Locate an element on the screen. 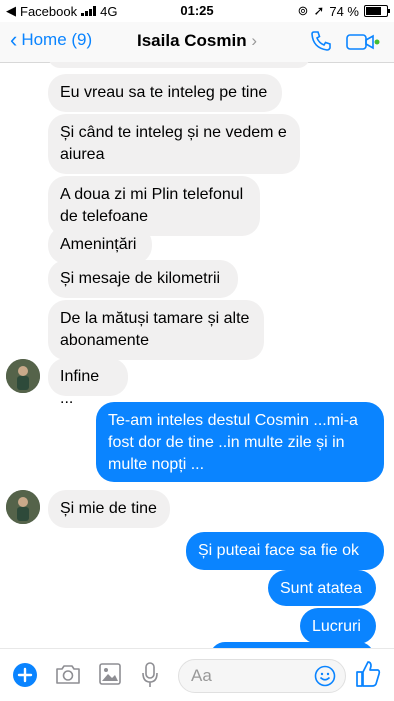  plus-icon is located at coordinates (25, 675).